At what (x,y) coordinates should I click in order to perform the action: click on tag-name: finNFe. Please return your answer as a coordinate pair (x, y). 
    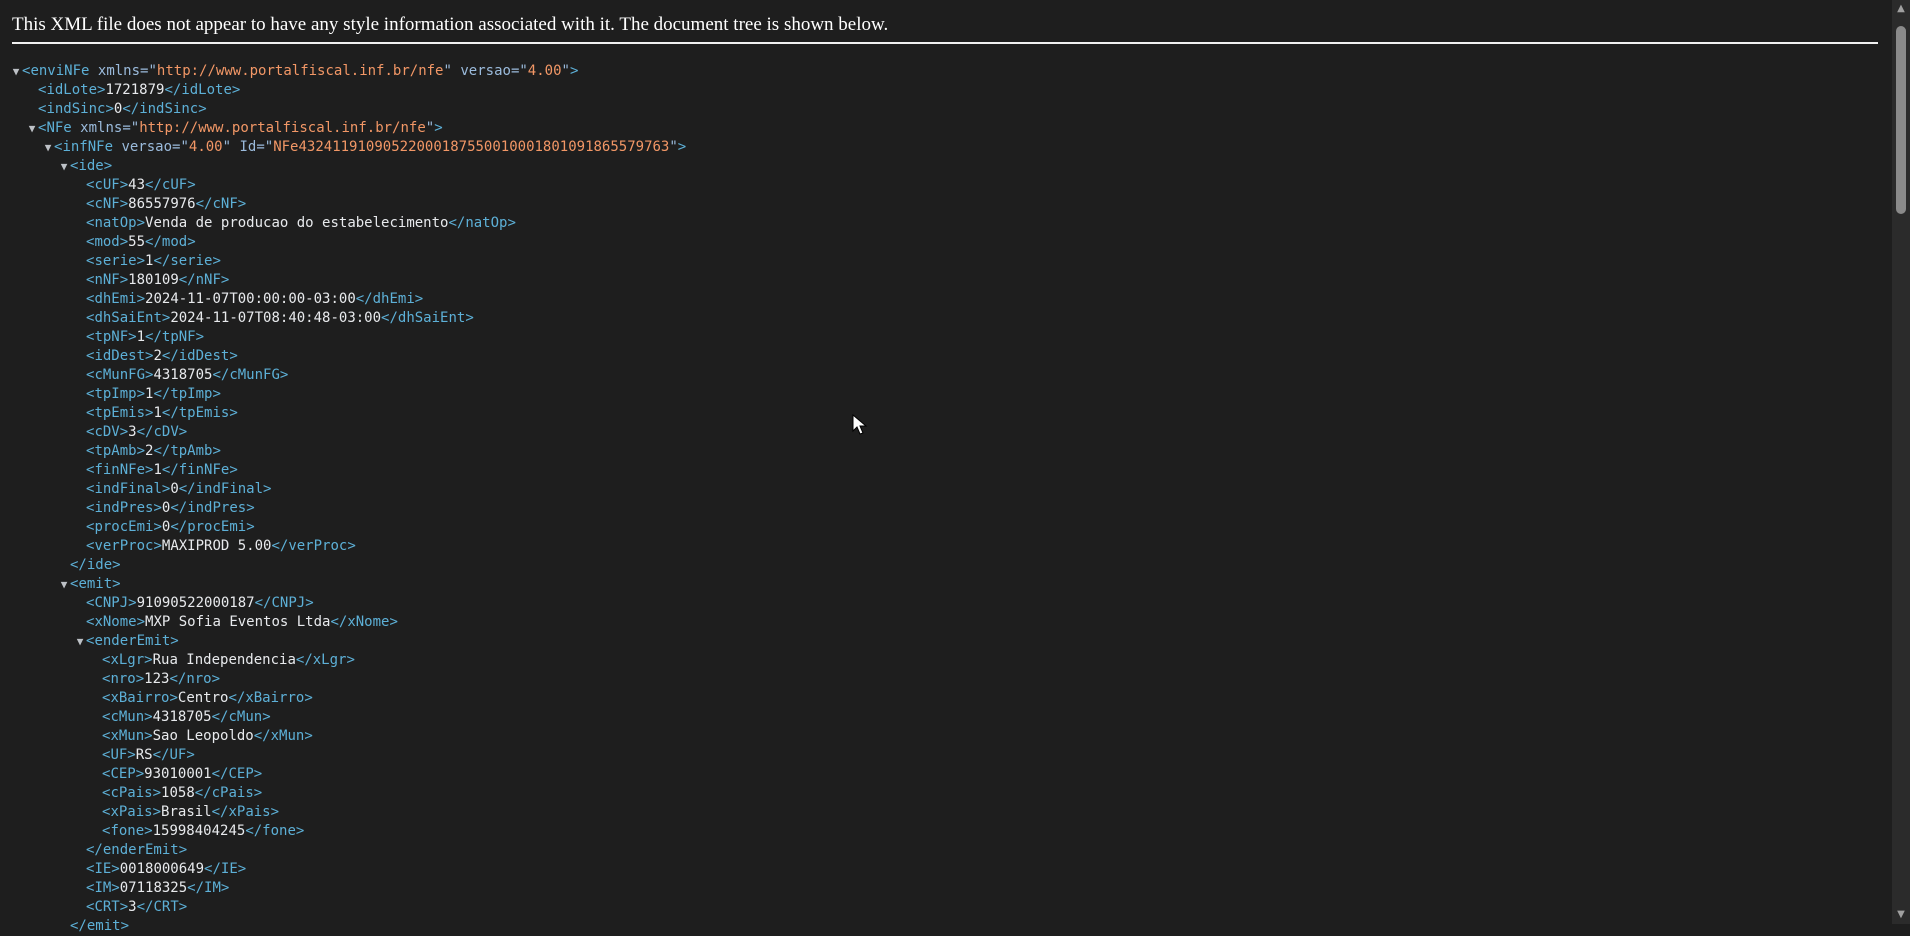
    Looking at the image, I should click on (120, 470).